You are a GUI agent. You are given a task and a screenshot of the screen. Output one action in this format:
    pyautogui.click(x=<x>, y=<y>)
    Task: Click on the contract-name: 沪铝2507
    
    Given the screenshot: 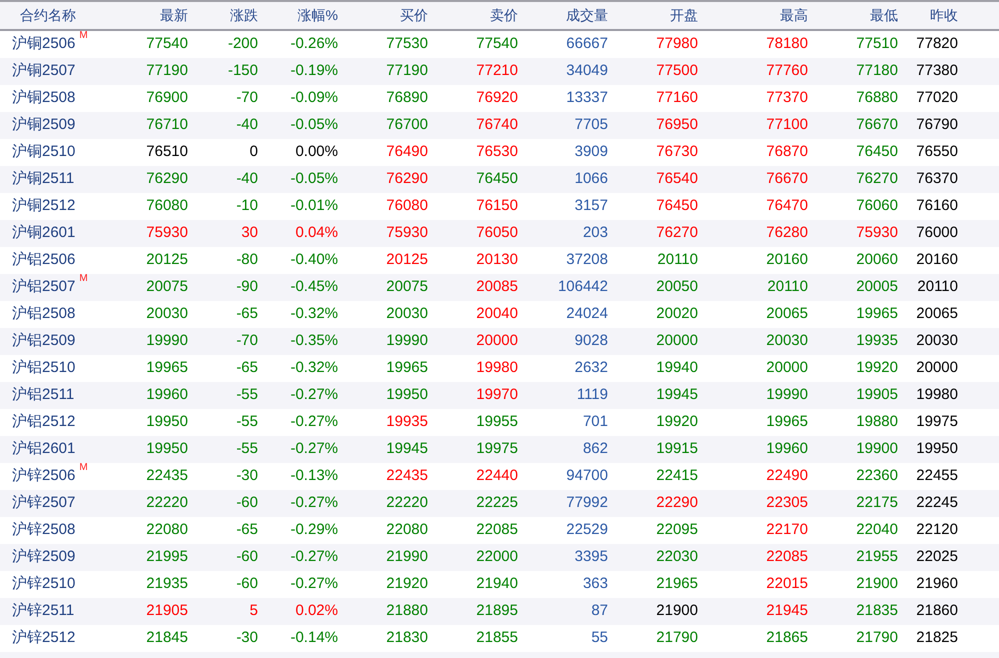 What is the action you would take?
    pyautogui.click(x=44, y=287)
    